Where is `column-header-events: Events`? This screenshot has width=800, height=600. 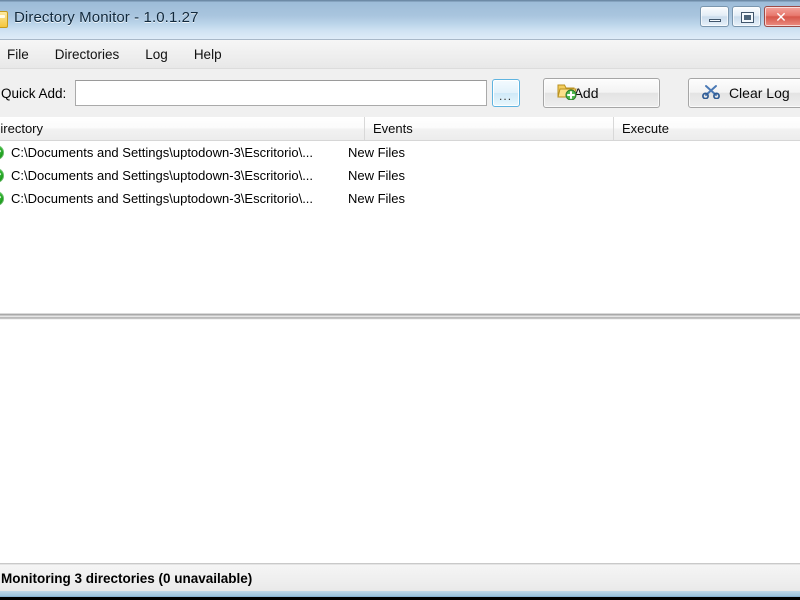
column-header-events: Events is located at coordinates (489, 128).